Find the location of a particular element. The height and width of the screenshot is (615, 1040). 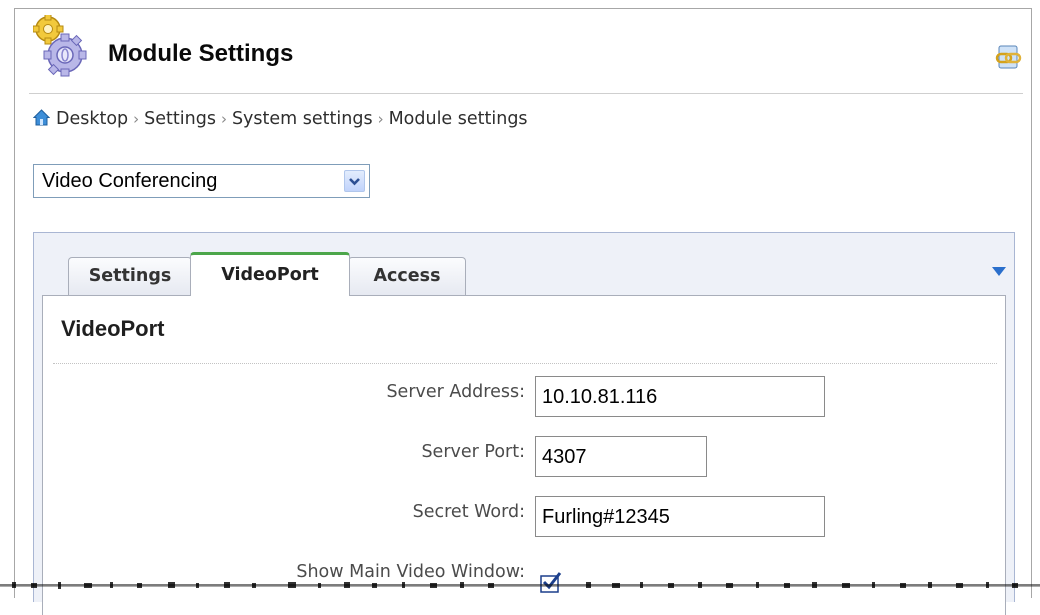

header: Module Settings is located at coordinates (523, 52).